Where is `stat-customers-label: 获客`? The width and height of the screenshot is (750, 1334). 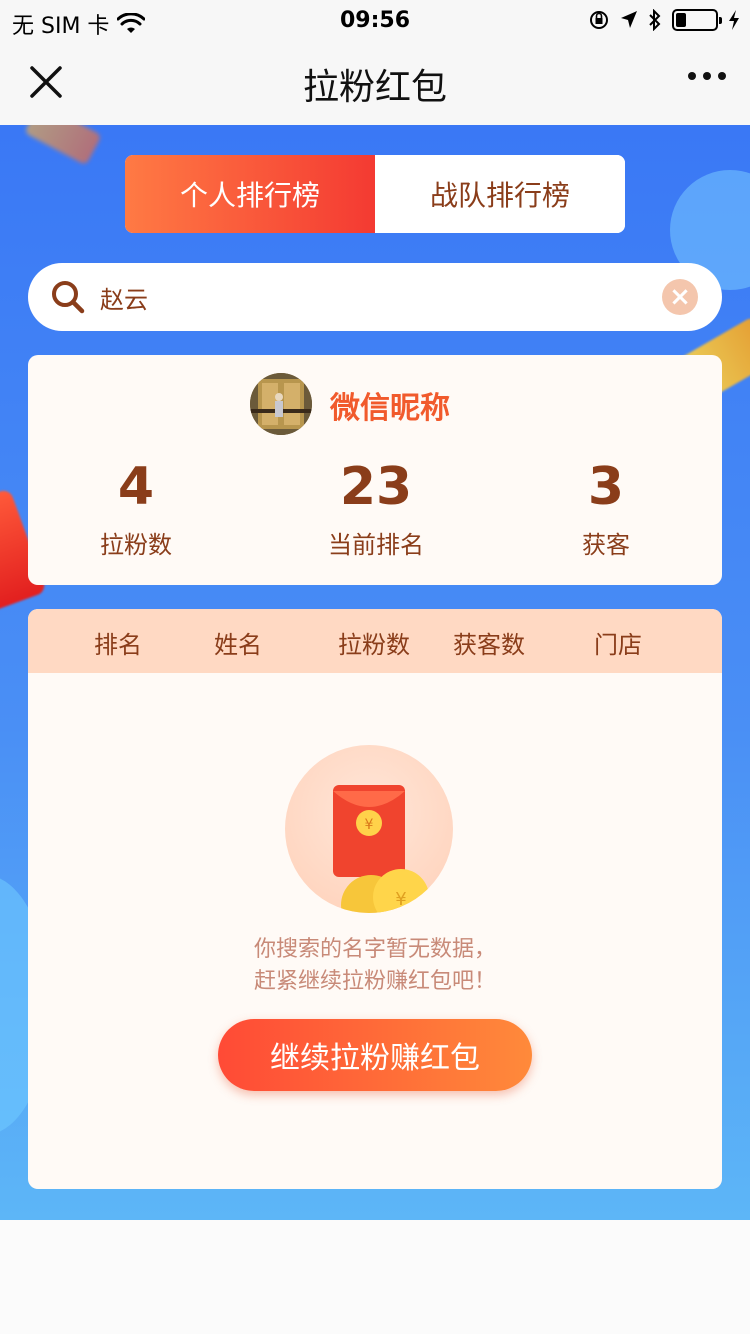 stat-customers-label: 获客 is located at coordinates (606, 545).